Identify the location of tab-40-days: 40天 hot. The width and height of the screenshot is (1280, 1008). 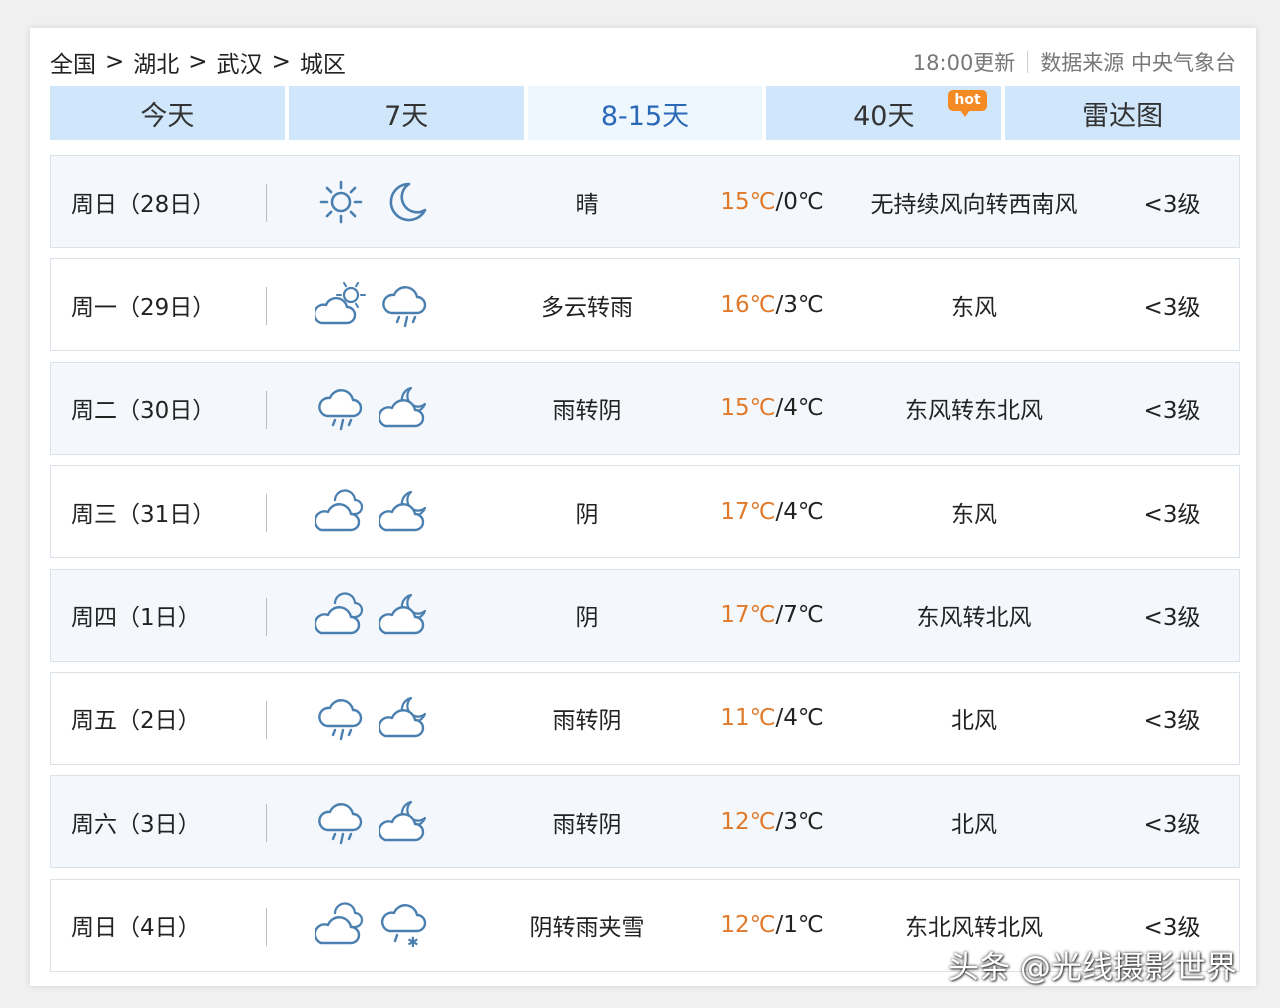
(884, 113).